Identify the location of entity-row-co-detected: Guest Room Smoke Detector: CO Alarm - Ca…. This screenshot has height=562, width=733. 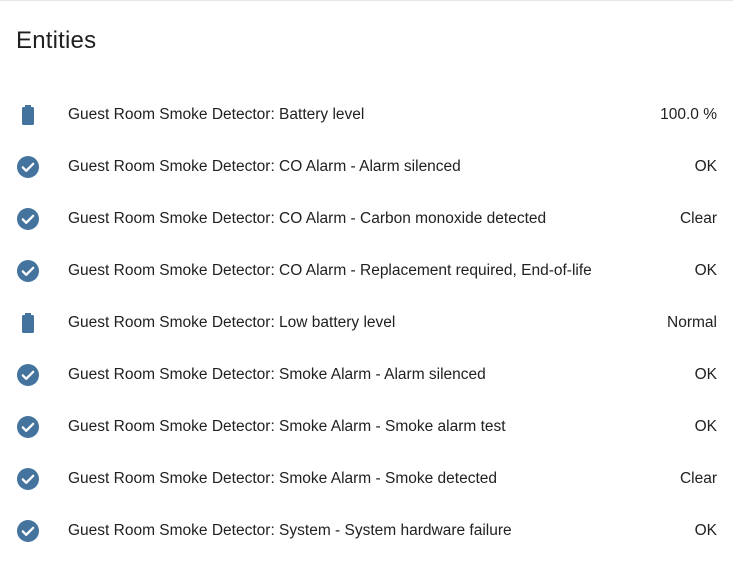
(366, 219).